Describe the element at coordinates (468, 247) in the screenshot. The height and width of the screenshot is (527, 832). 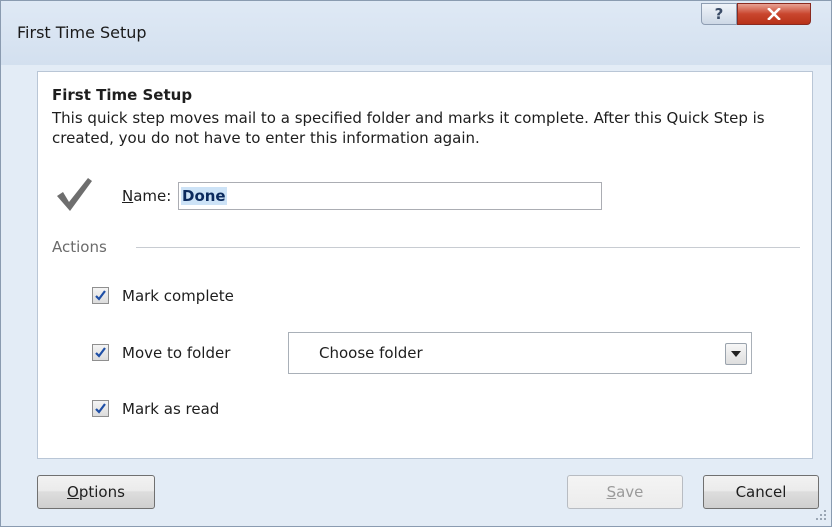
I see `actions-divider` at that location.